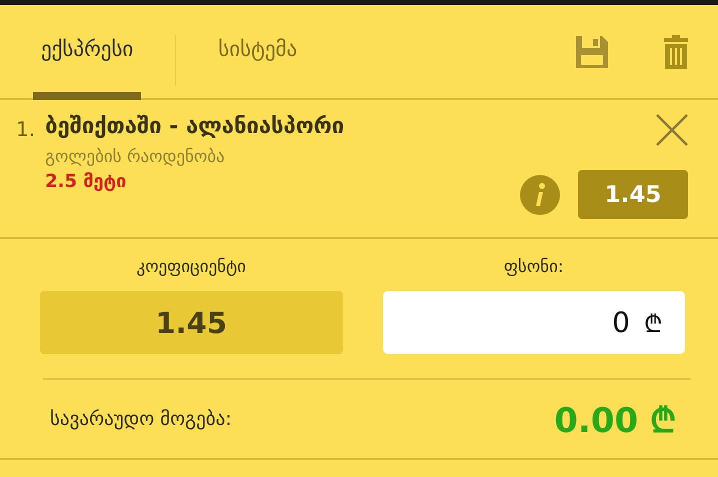 Image resolution: width=718 pixels, height=477 pixels. What do you see at coordinates (195, 126) in the screenshot?
I see `match-title: ბეშიქთაში - ალანიასპორი` at bounding box center [195, 126].